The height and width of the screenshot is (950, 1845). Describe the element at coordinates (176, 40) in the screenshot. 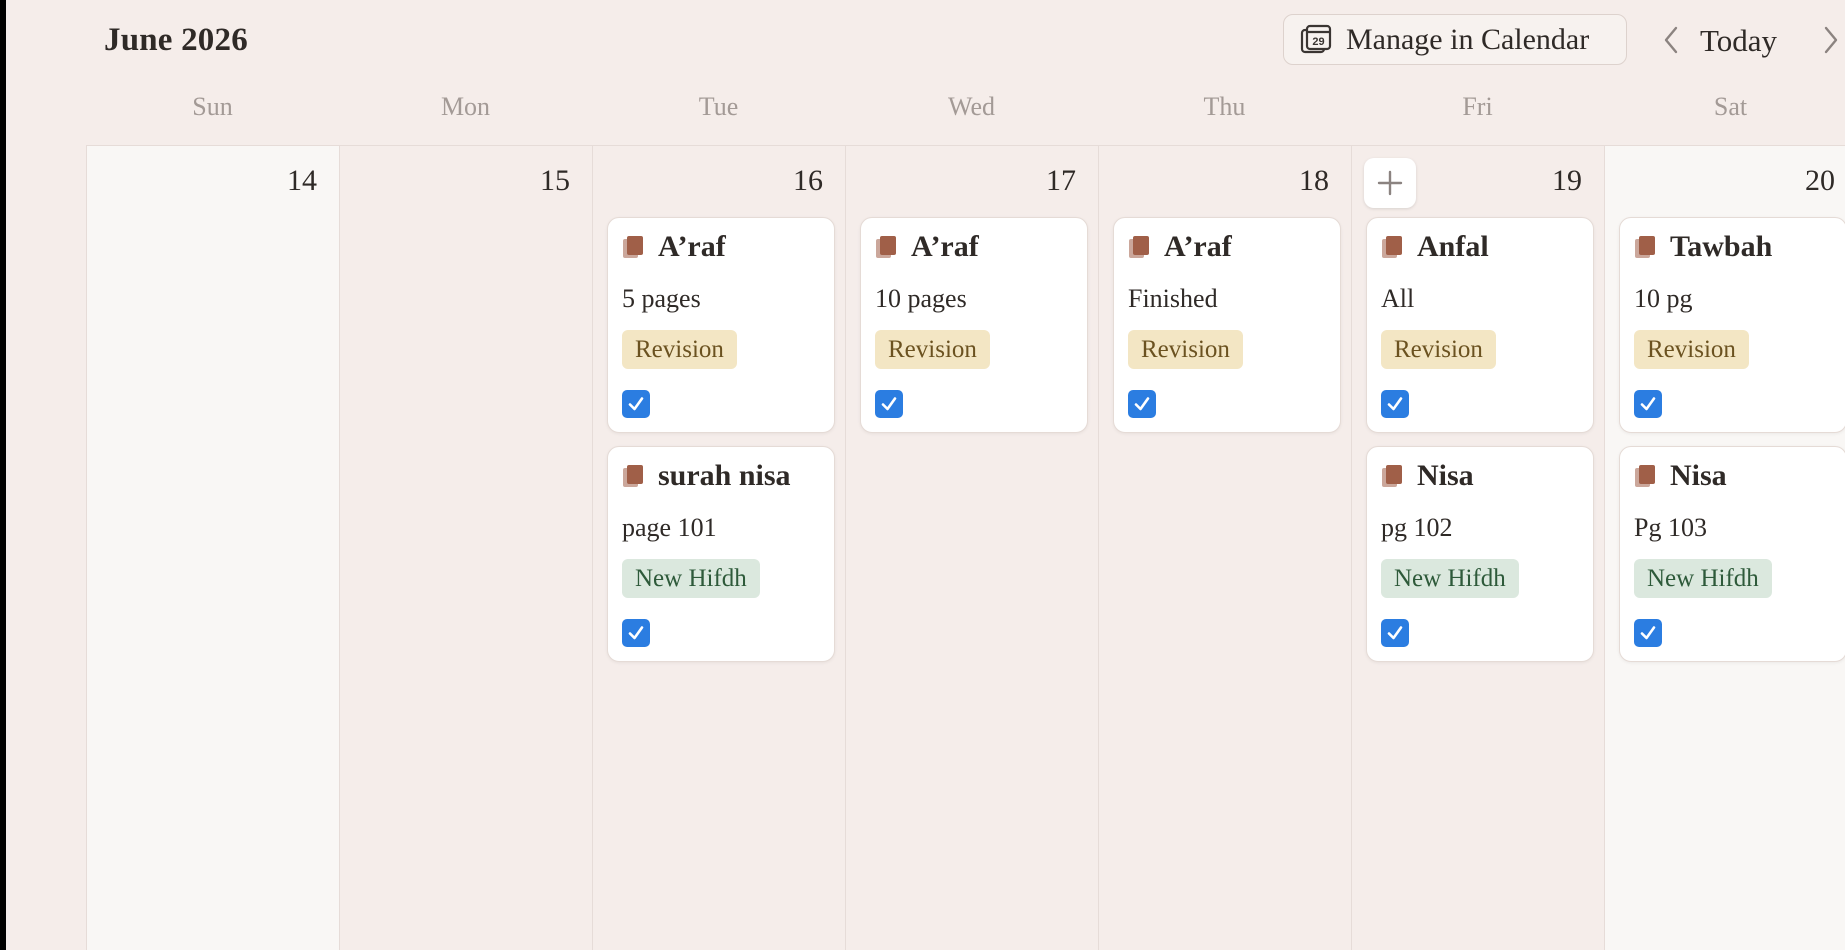

I see `month-title: June 2026` at that location.